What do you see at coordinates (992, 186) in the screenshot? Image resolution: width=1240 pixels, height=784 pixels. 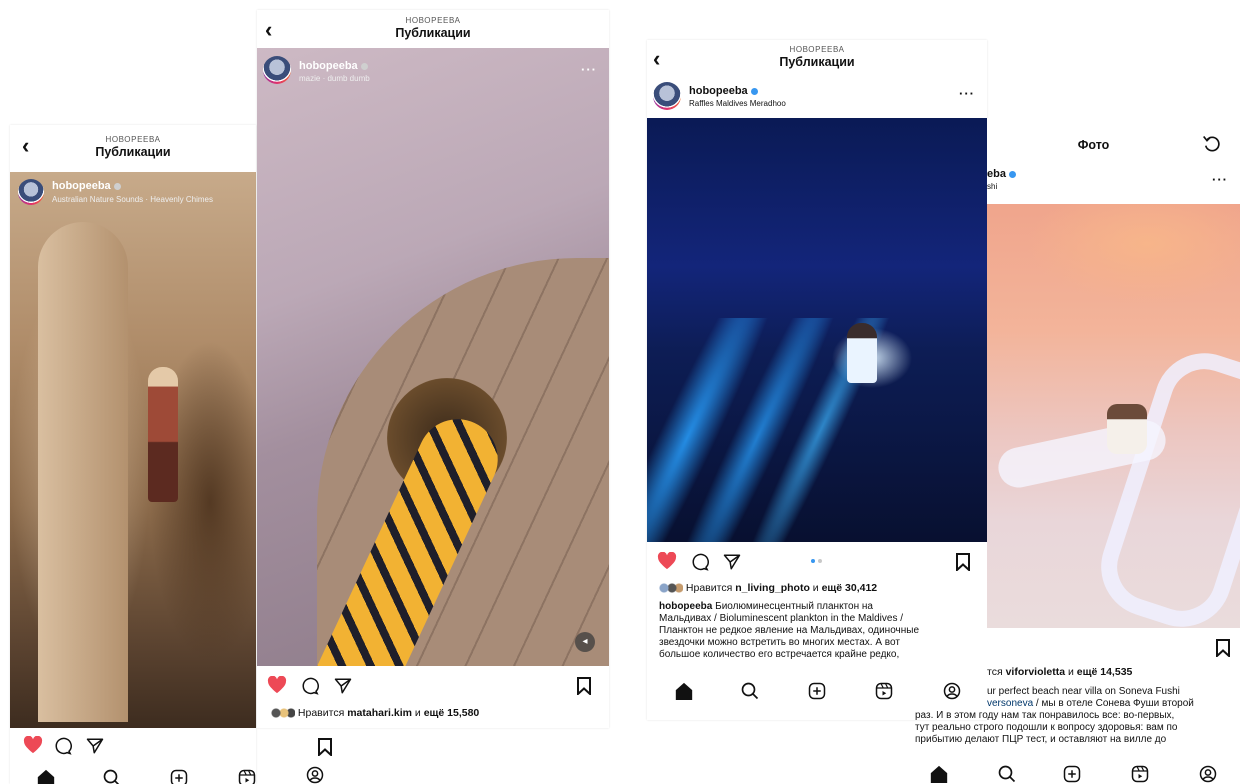 I see `post-location: shi` at bounding box center [992, 186].